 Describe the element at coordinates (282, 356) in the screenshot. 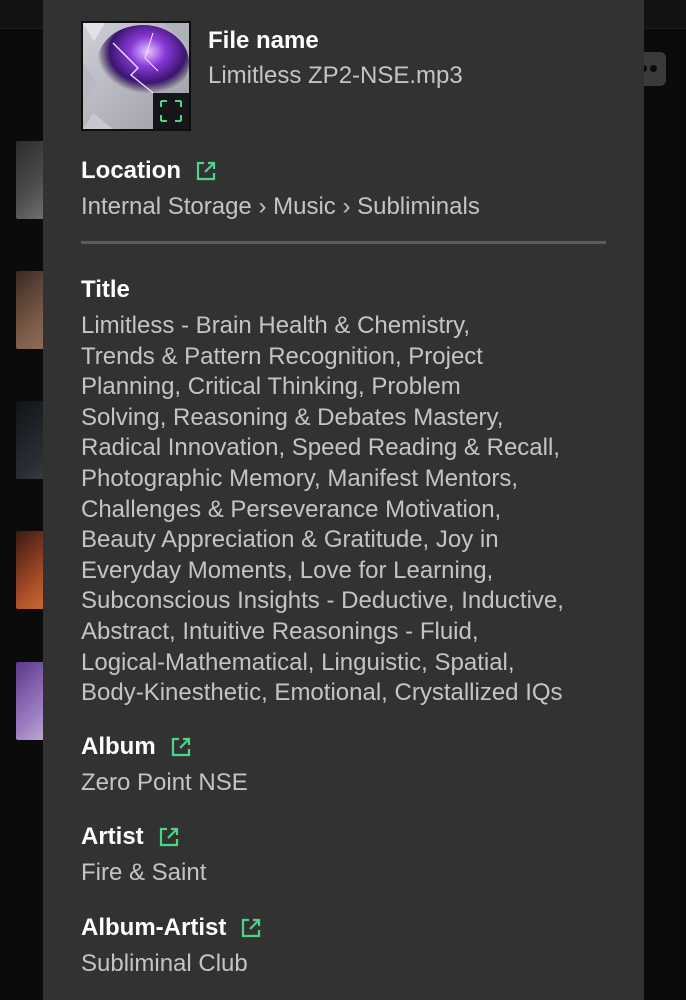

I see `title-line: Trends & Pattern Recognition, Project` at that location.